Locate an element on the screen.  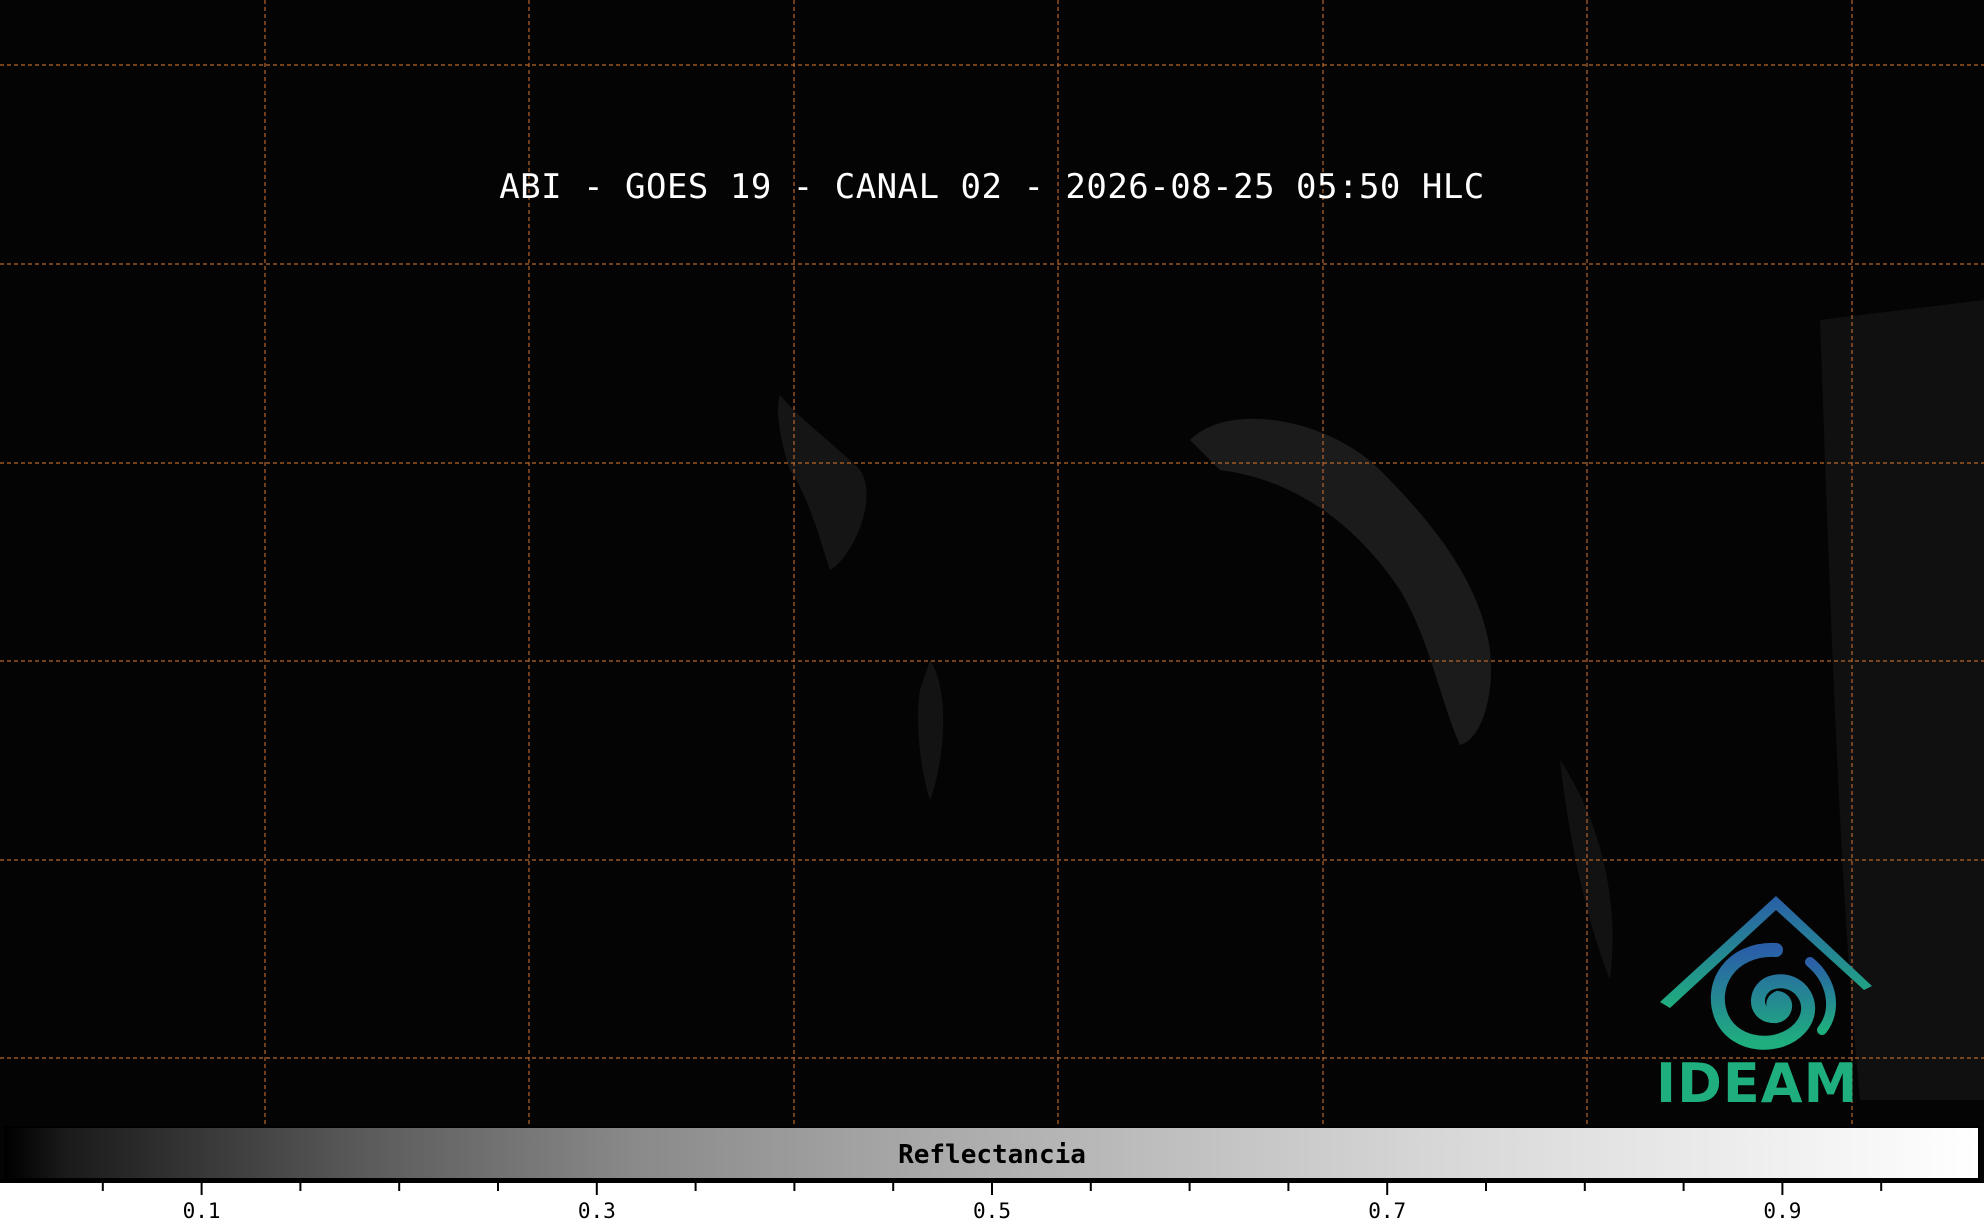
colorbar-tick-label: 0.7 is located at coordinates (1387, 1211).